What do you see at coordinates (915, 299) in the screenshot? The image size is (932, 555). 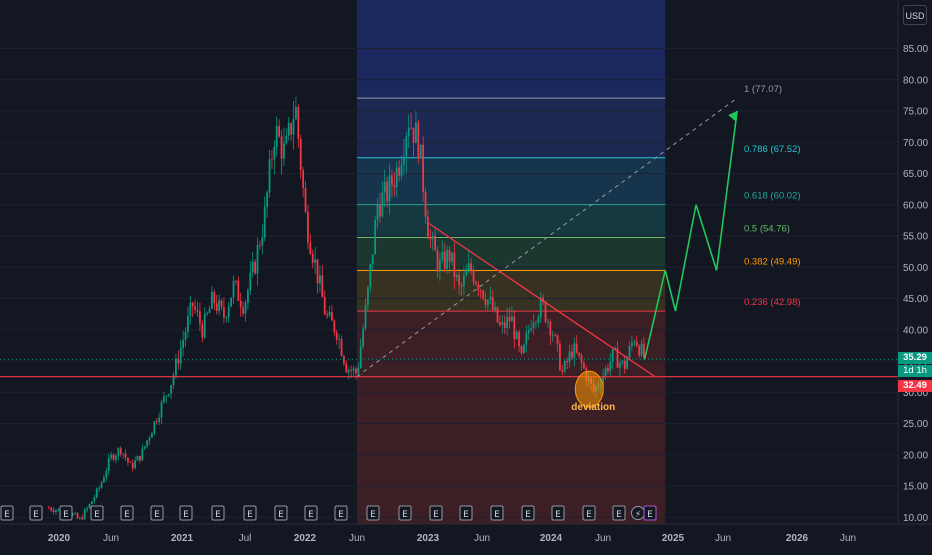 I see `price-axis-label: 45.00` at bounding box center [915, 299].